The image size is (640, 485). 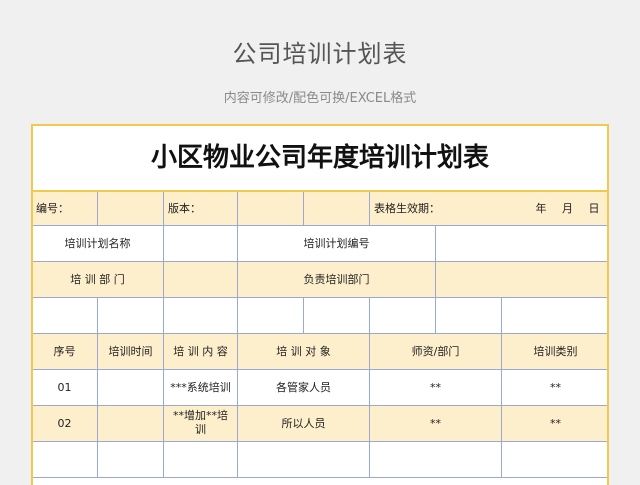 I want to click on row-number: 02, so click(x=65, y=423).